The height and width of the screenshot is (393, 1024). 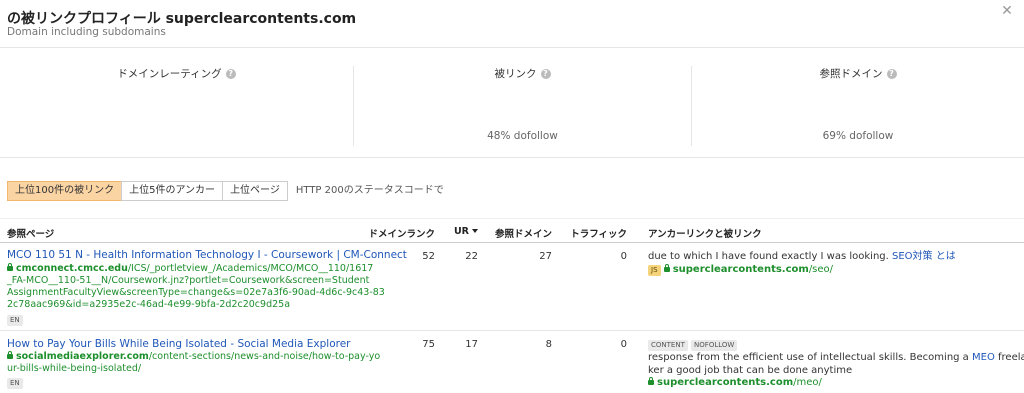 I want to click on metric-referring-domains: 参照ドメイン? 69% dofollow, so click(x=858, y=103).